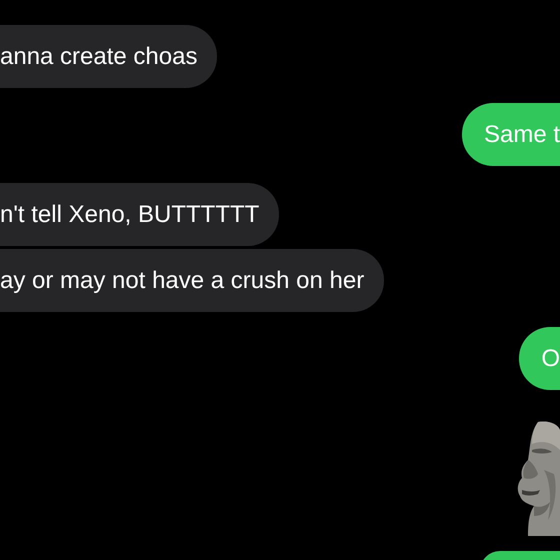  Describe the element at coordinates (511, 134) in the screenshot. I see `message-bubble: Same t` at that location.